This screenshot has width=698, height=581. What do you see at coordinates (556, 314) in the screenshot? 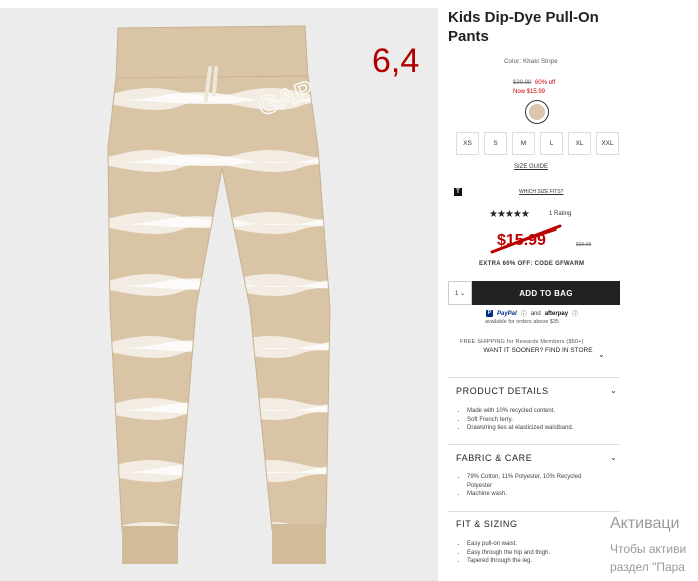
I see `afterpay-label: afterpay` at bounding box center [556, 314].